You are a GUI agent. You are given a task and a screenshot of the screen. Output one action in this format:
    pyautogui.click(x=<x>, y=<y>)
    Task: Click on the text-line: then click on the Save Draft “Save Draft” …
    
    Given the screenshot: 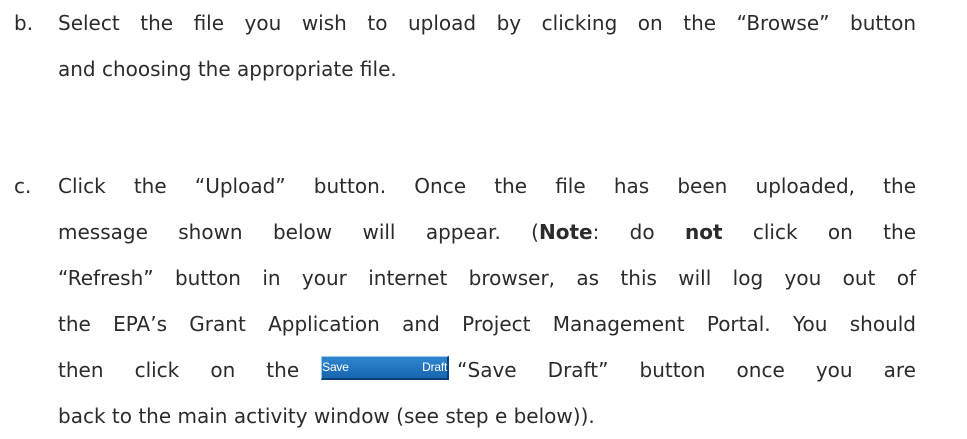 What is the action you would take?
    pyautogui.click(x=487, y=370)
    